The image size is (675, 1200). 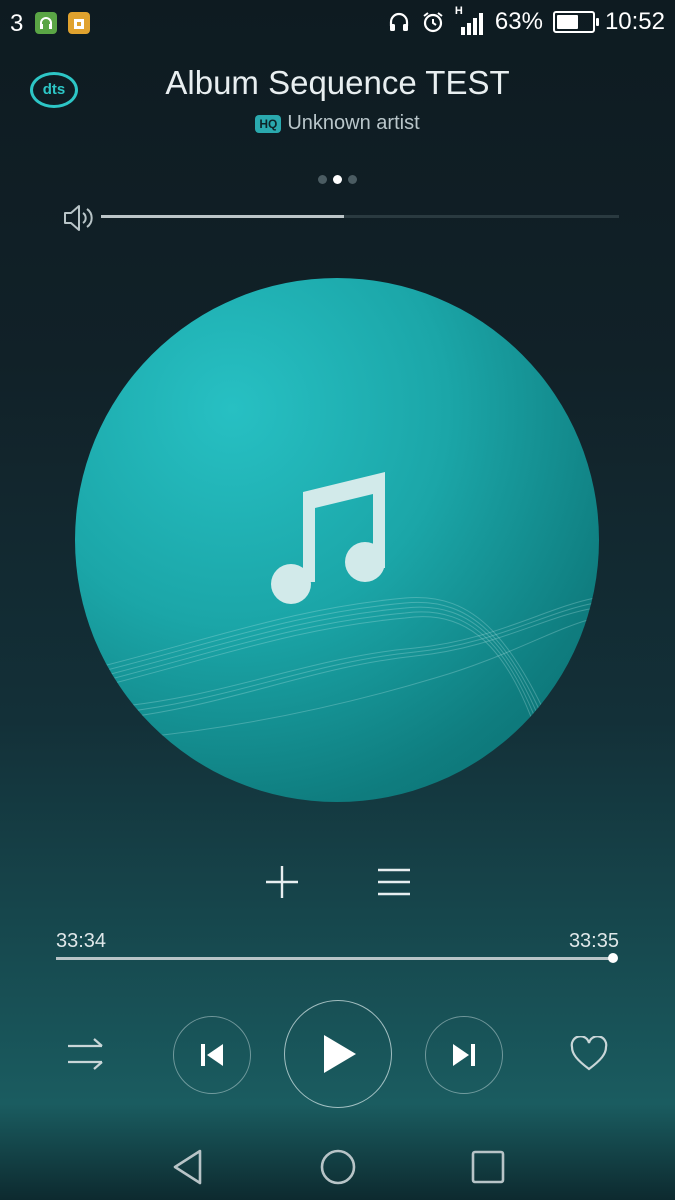 I want to click on add-to-playlist-button, so click(x=282, y=882).